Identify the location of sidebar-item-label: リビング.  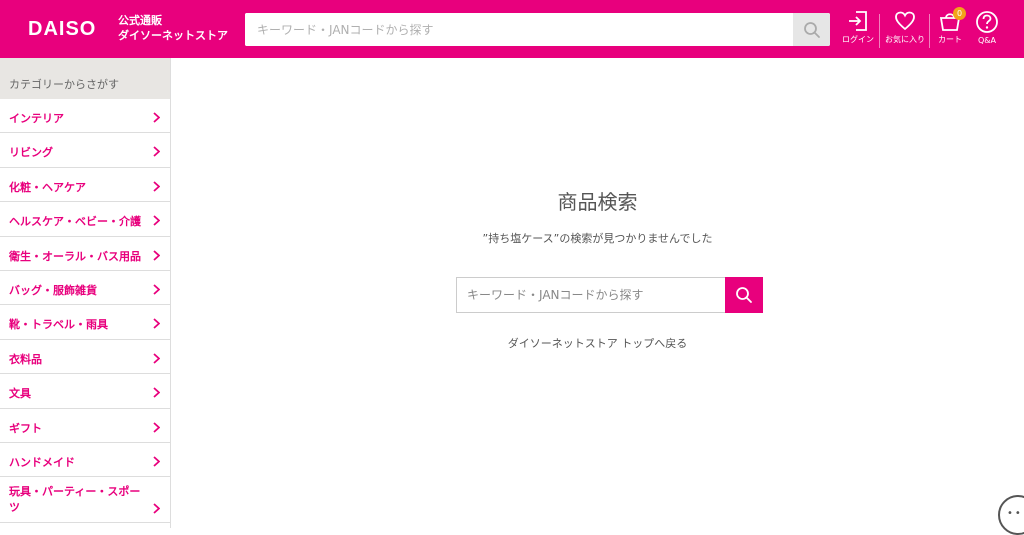
(31, 153).